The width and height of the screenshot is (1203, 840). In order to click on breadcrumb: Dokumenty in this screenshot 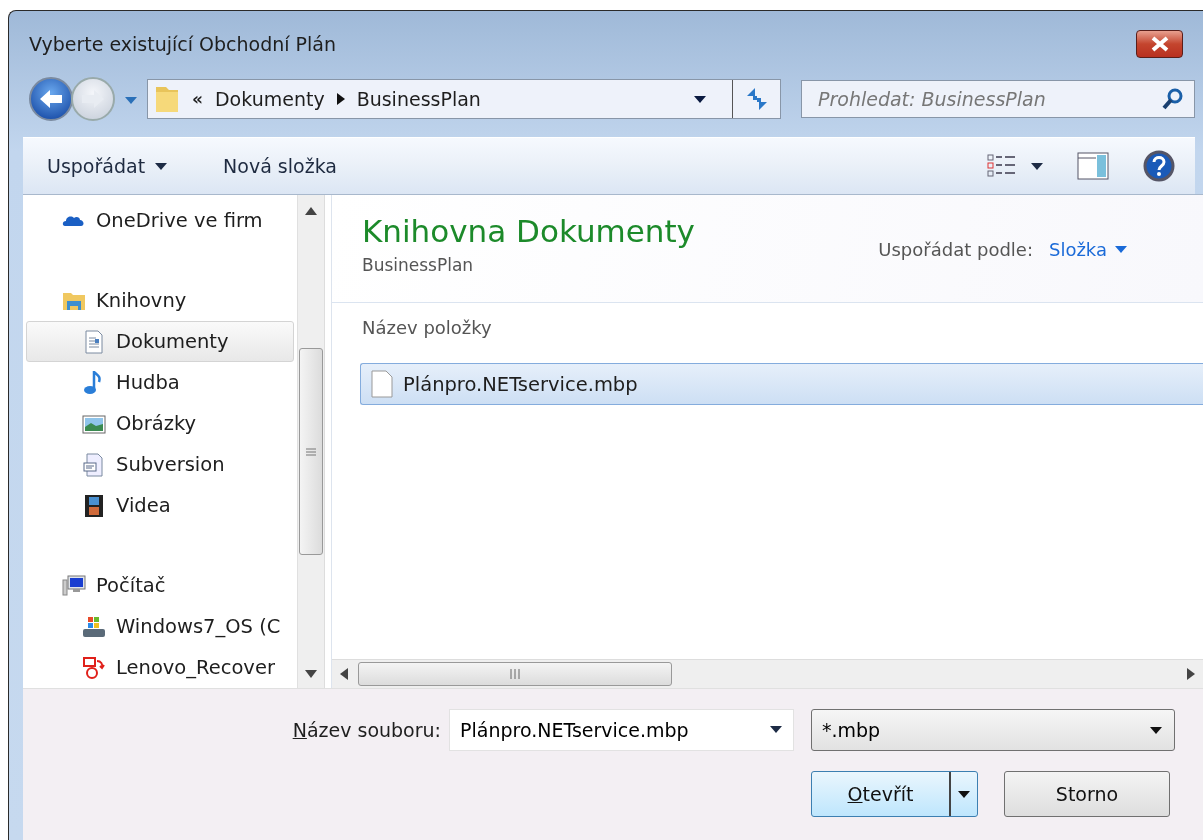, I will do `click(270, 99)`.